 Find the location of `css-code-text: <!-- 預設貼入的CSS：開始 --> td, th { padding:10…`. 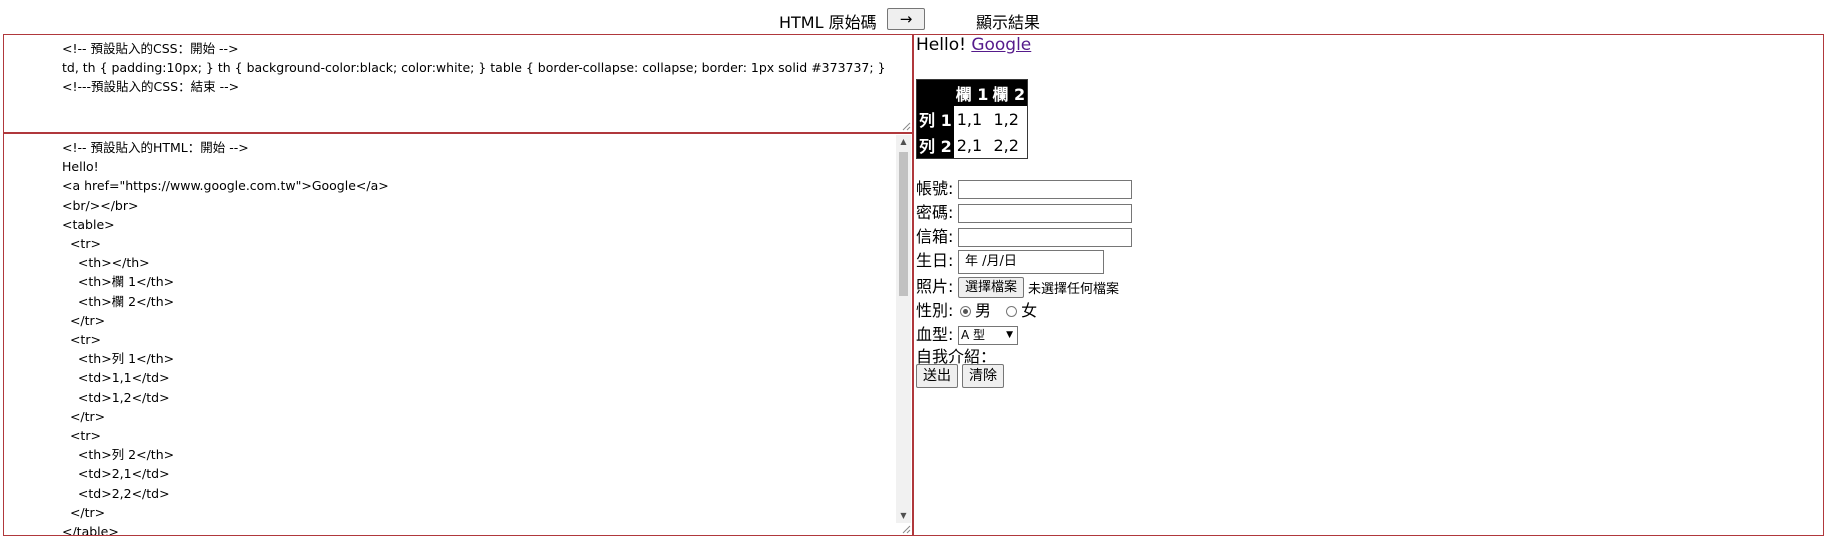

css-code-text: <!-- 預設貼入的CSS：開始 --> td, th { padding:10… is located at coordinates (477, 68).